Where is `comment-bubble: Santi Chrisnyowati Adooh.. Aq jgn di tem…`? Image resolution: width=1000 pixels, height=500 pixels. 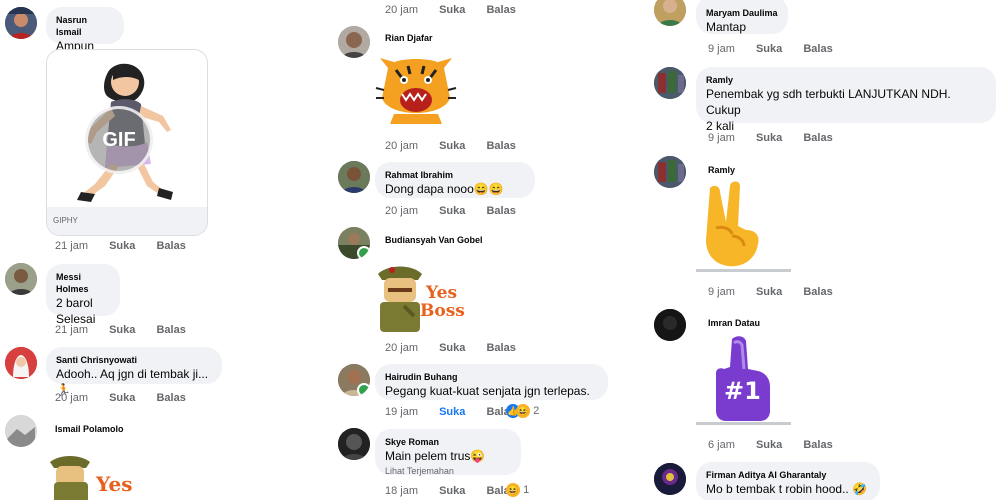 comment-bubble: Santi Chrisnyowati Adooh.. Aq jgn di tem… is located at coordinates (134, 372).